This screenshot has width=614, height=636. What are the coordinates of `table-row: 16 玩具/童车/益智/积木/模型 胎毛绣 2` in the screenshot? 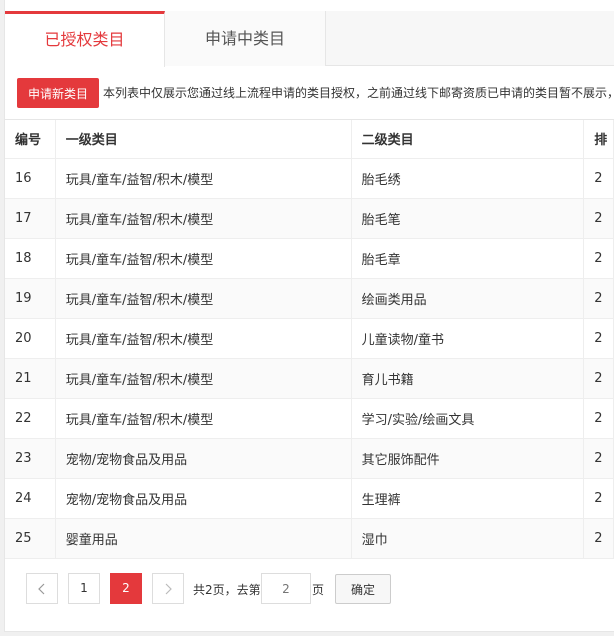 It's located at (309, 178).